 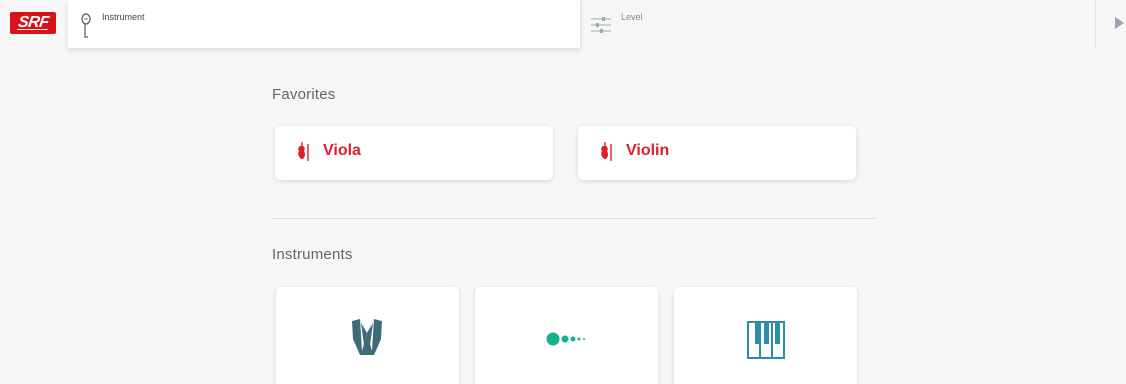 What do you see at coordinates (1119, 23) in the screenshot?
I see `play-icon` at bounding box center [1119, 23].